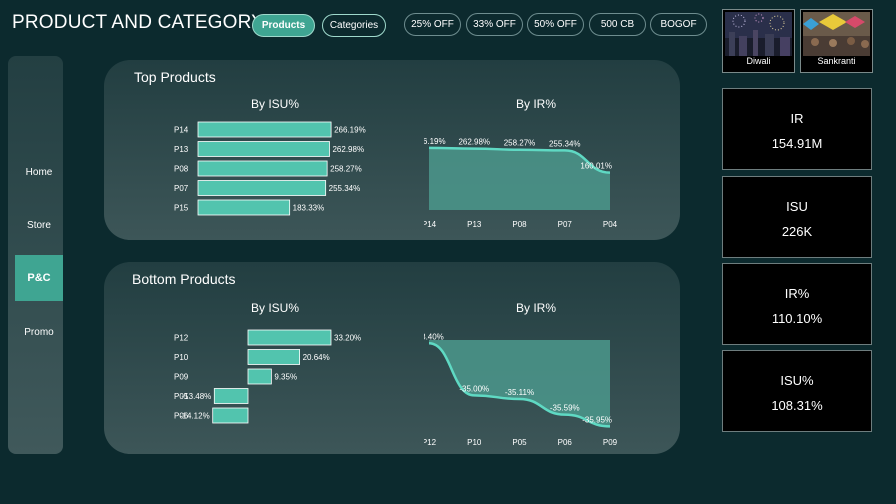 This screenshot has width=896, height=504. I want to click on offer-25-off-button: 25% OFF, so click(432, 24).